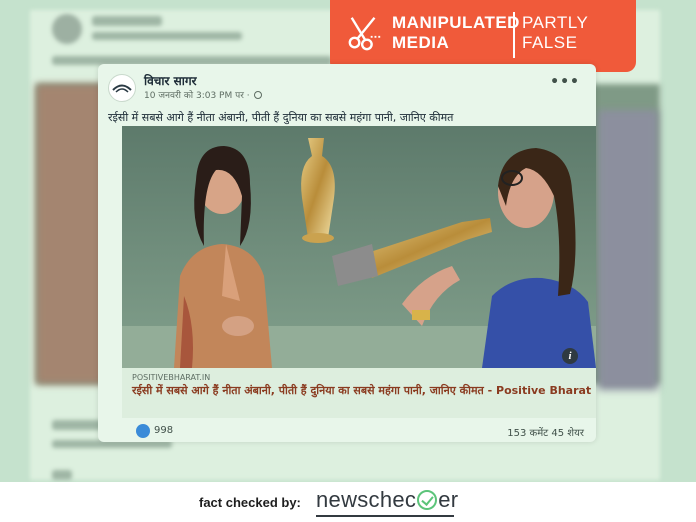 The image size is (696, 522). Describe the element at coordinates (555, 22) in the screenshot. I see `verdict-line: PARTLY` at that location.